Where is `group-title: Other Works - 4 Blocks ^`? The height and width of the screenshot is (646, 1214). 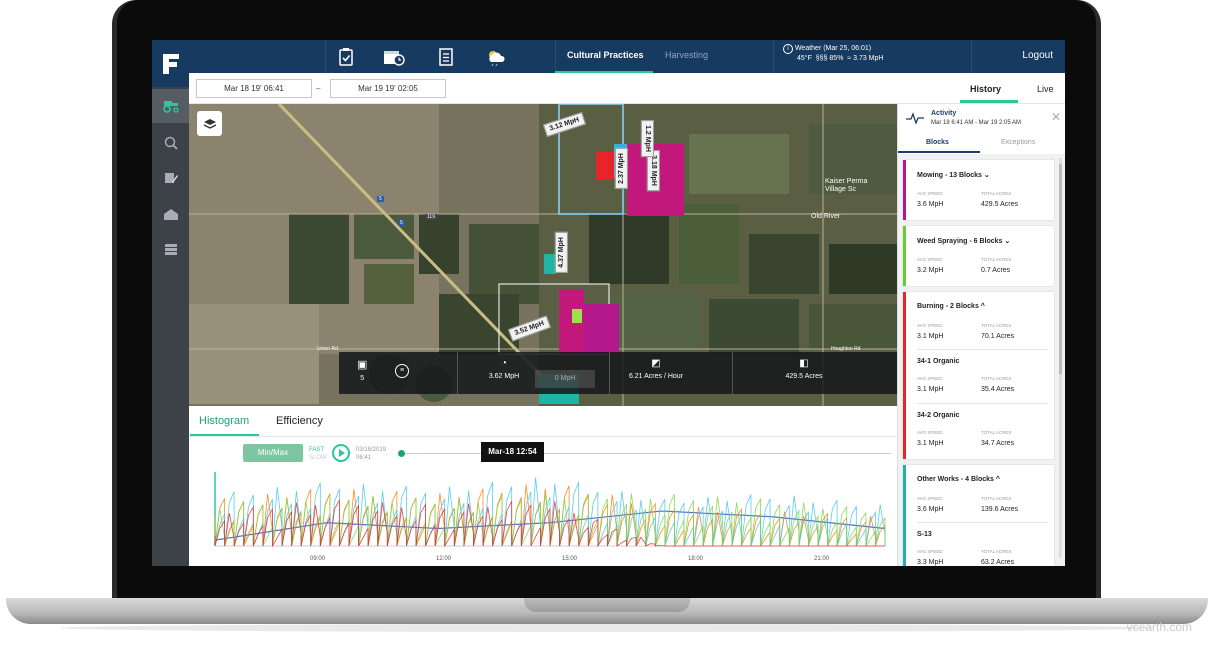 group-title: Other Works - 4 Blocks ^ is located at coordinates (958, 479).